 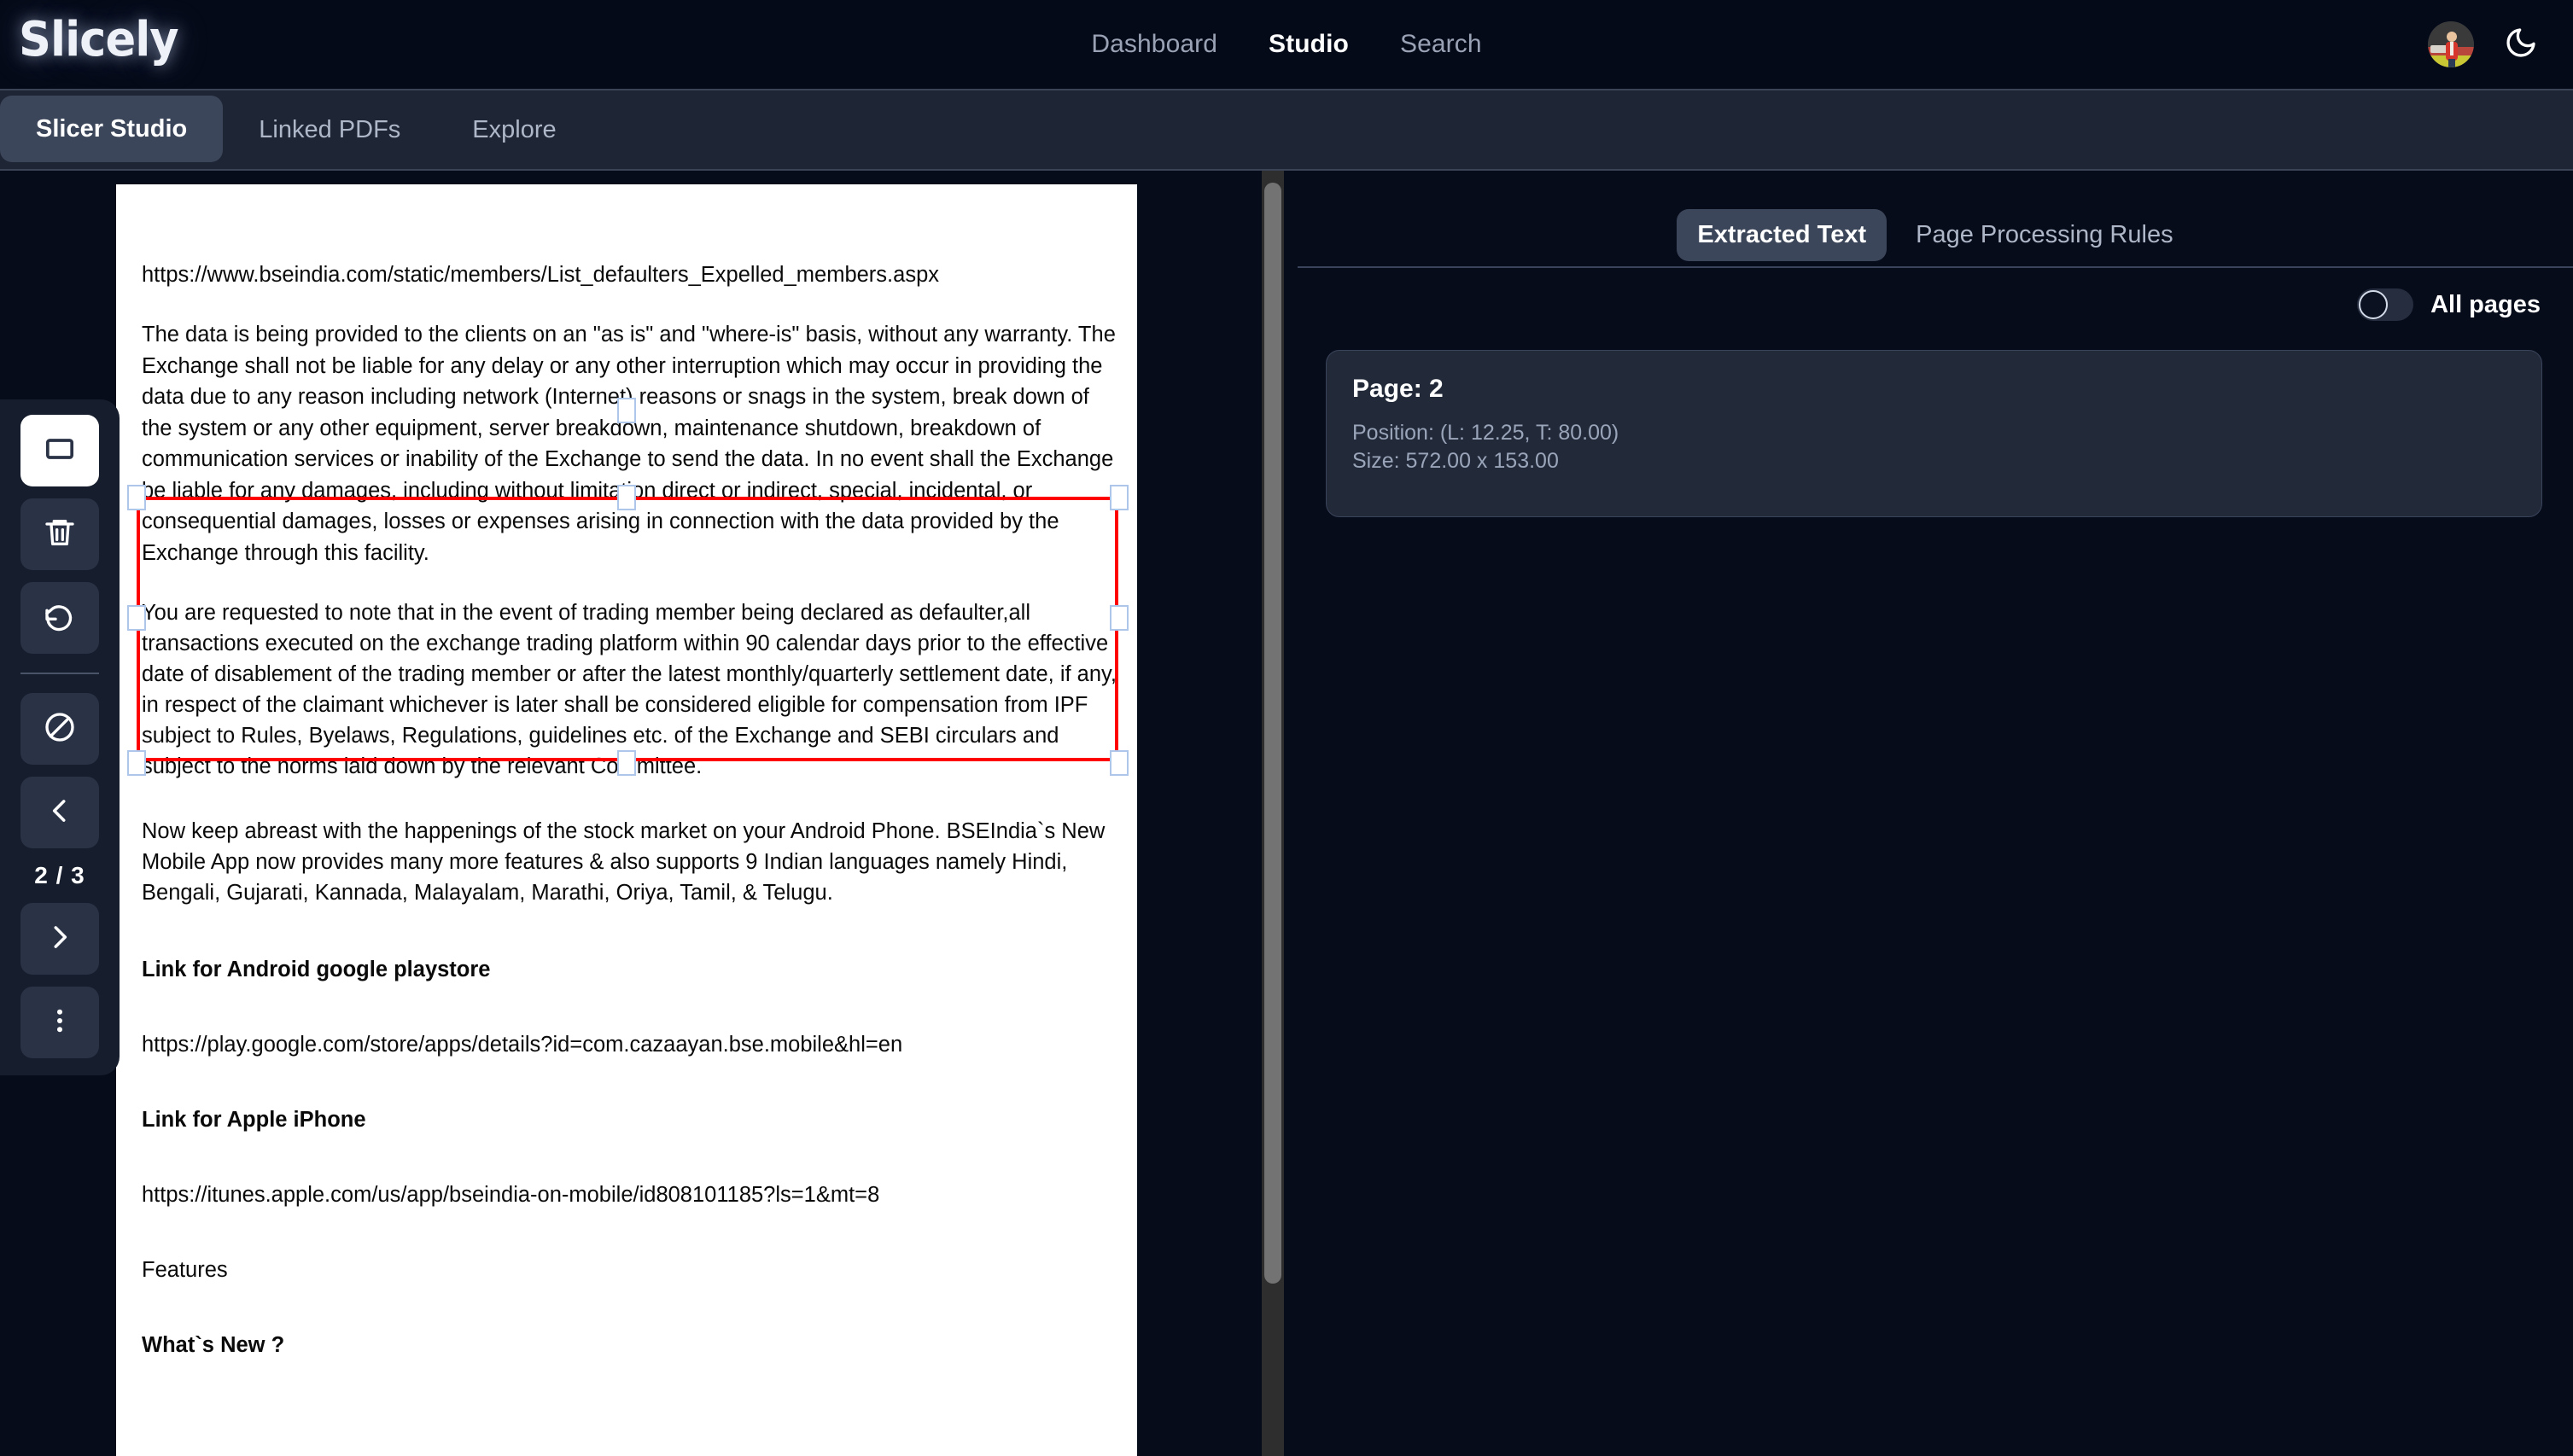 What do you see at coordinates (1441, 44) in the screenshot?
I see `nav-item-search: Search` at bounding box center [1441, 44].